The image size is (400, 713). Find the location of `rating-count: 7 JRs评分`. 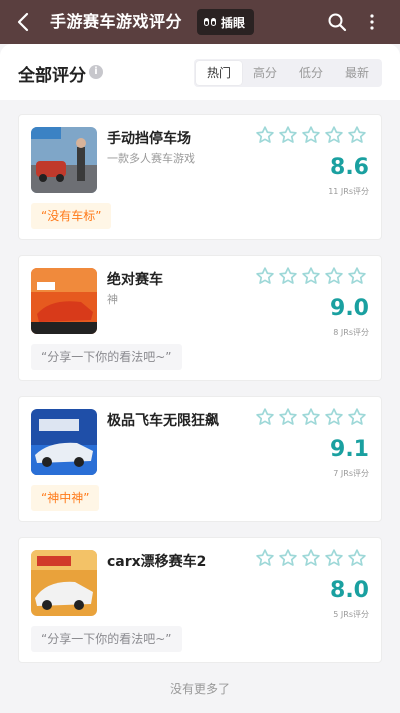

rating-count: 7 JRs评分 is located at coordinates (351, 473).